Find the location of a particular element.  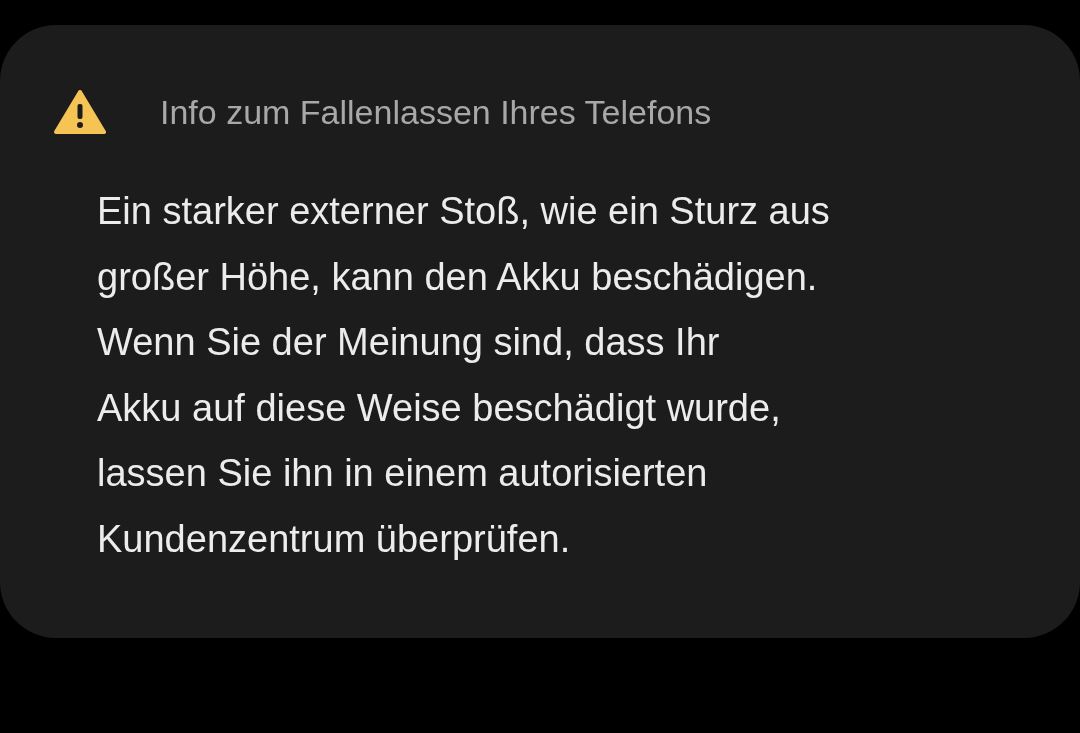

dialog-title: Info zum Fallenlassen Ihres Telefons is located at coordinates (436, 112).